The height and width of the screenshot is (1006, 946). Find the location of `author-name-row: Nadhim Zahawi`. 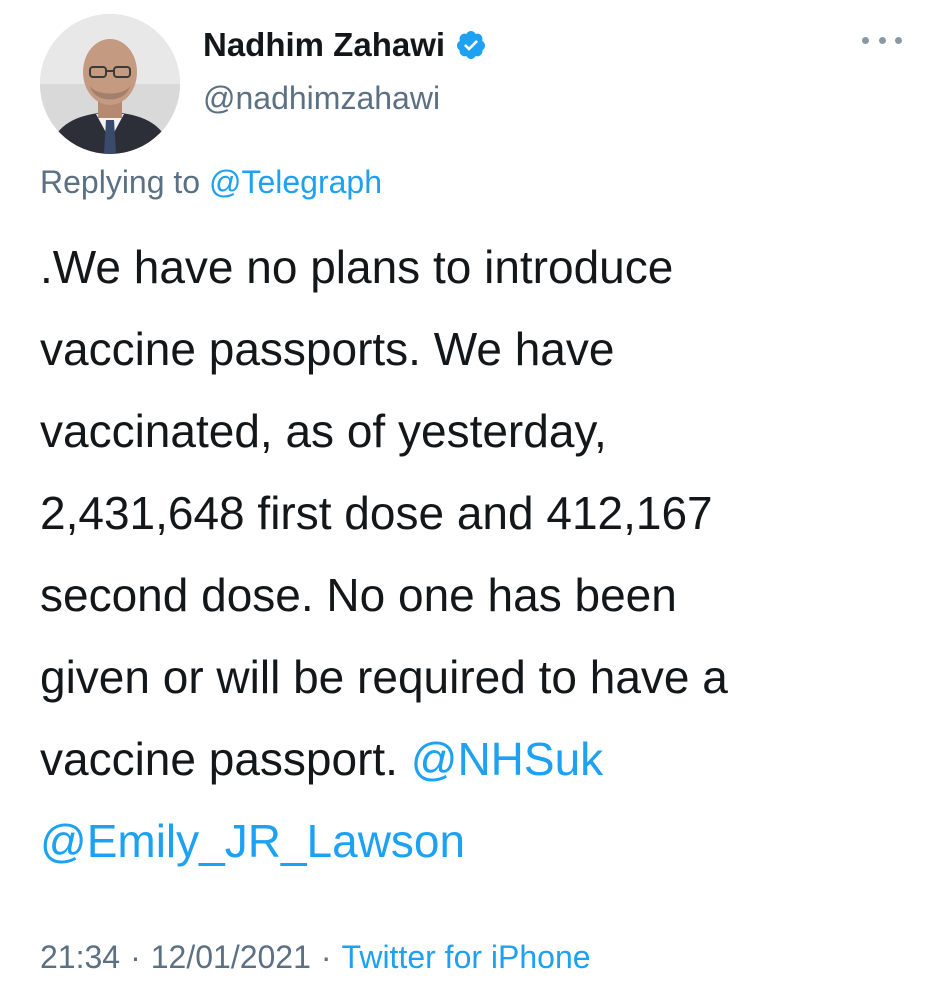

author-name-row: Nadhim Zahawi is located at coordinates (345, 44).